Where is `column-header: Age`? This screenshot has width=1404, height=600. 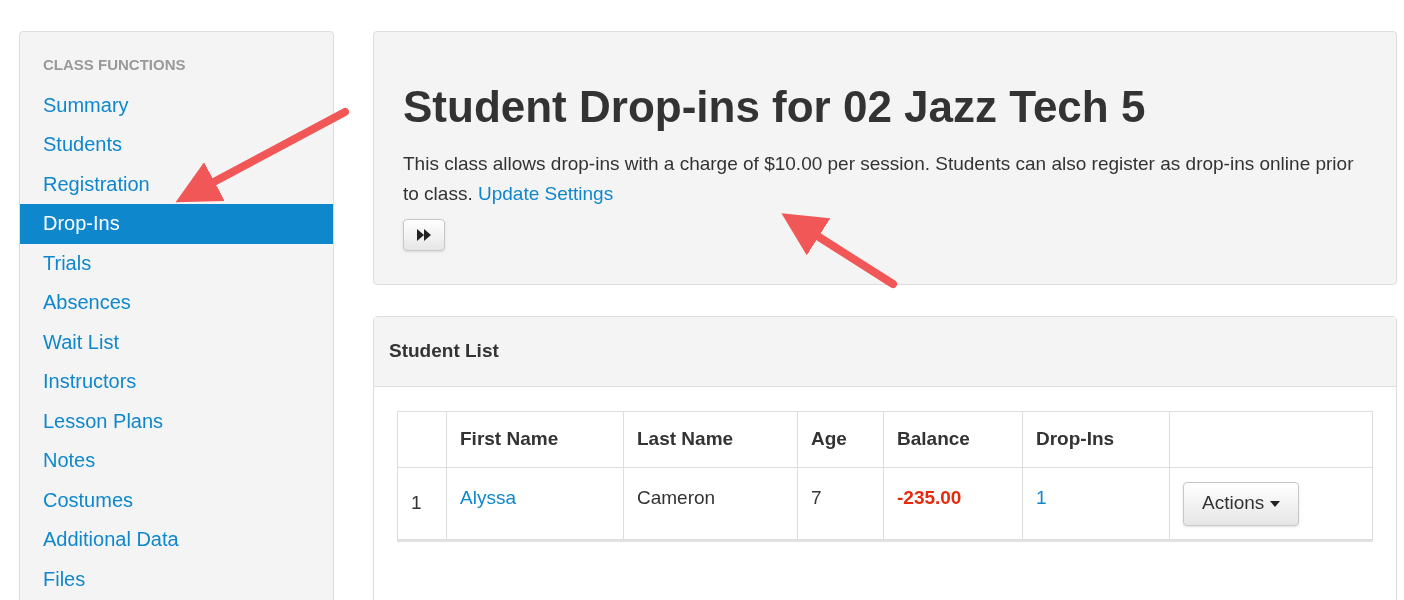
column-header: Age is located at coordinates (840, 439).